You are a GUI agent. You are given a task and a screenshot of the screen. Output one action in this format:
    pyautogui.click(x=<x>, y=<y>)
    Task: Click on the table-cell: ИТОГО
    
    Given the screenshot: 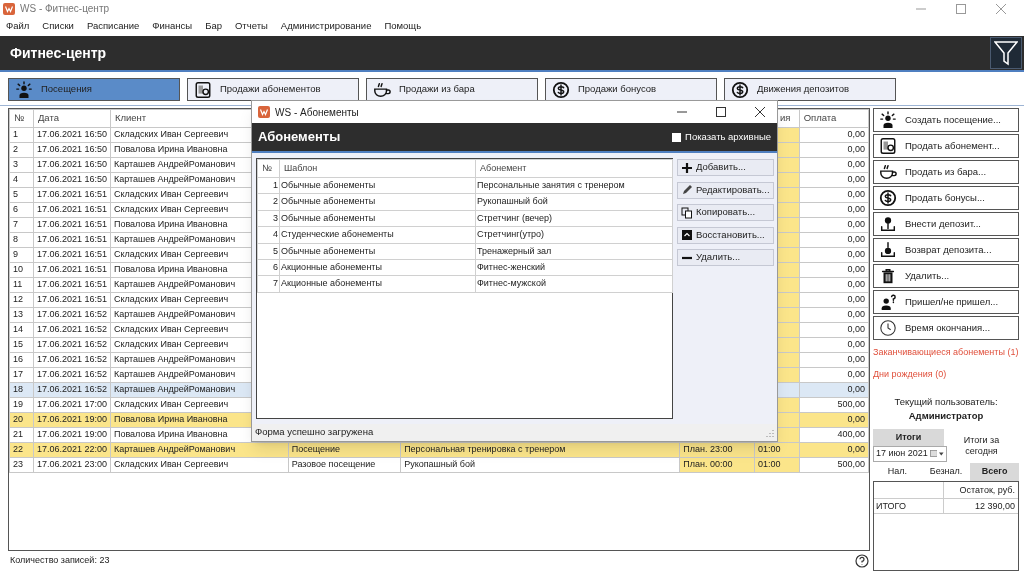 What is the action you would take?
    pyautogui.click(x=909, y=505)
    